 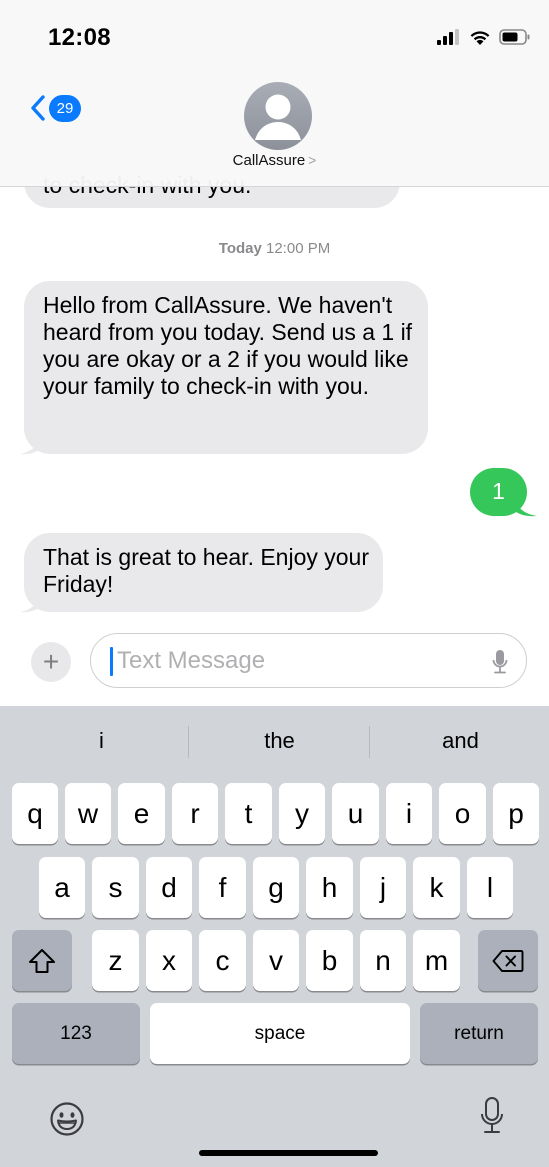 What do you see at coordinates (480, 37) in the screenshot?
I see `wifi-icon` at bounding box center [480, 37].